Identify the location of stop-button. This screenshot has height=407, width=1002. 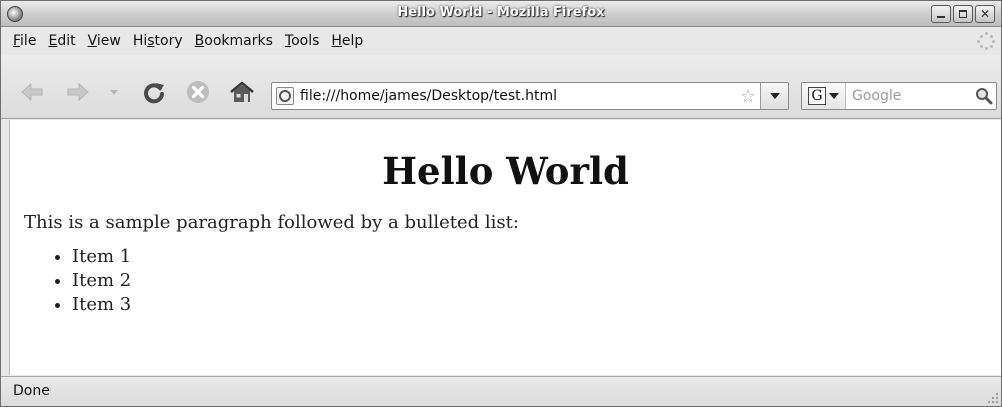
(198, 92).